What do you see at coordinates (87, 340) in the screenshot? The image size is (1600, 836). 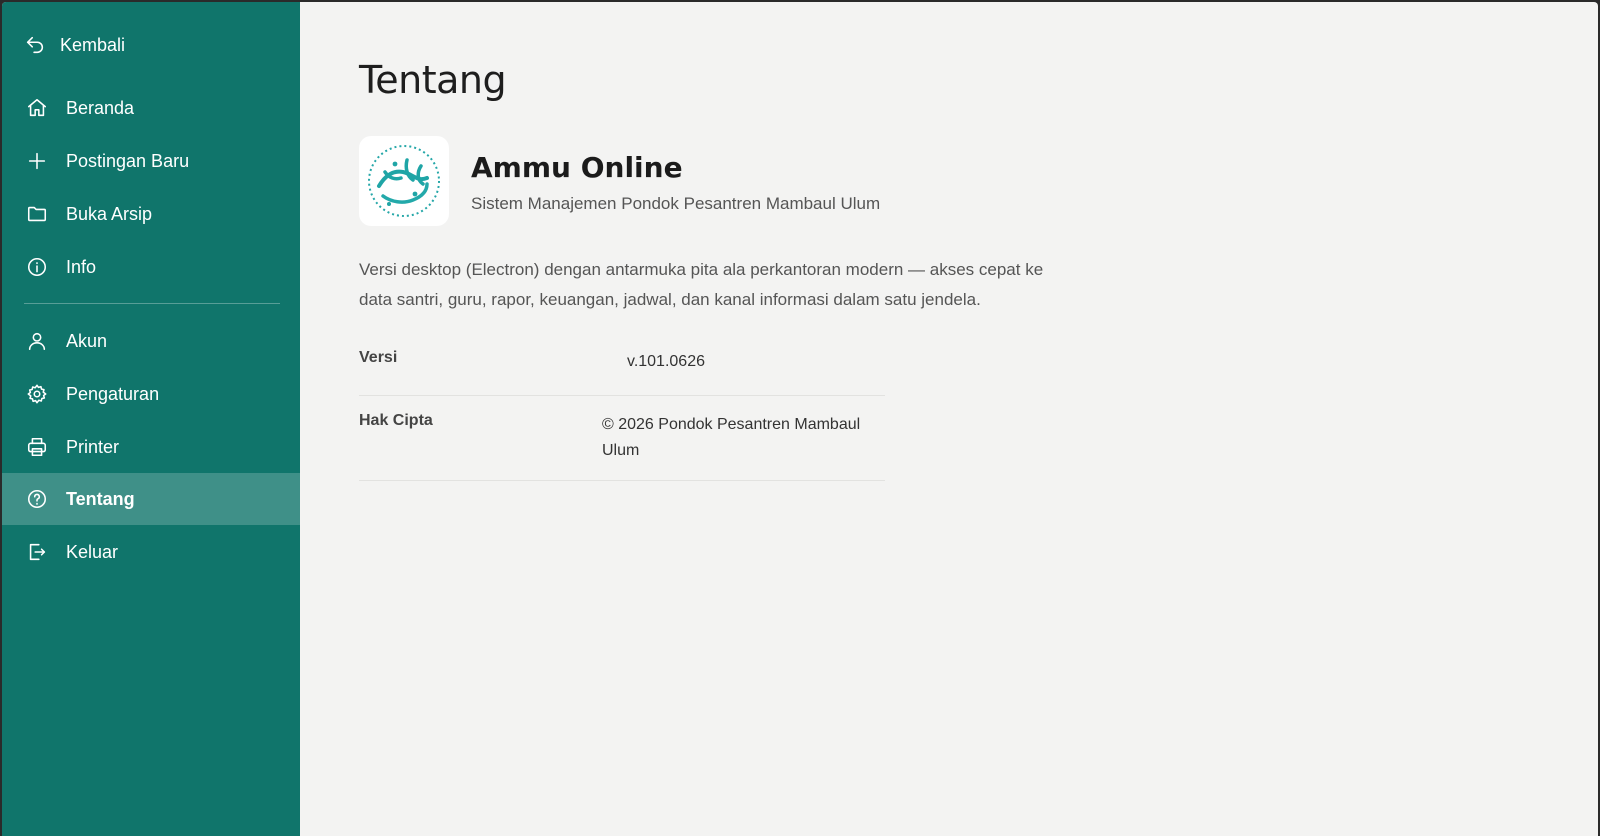 I see `sidebar-item-label: Akun` at bounding box center [87, 340].